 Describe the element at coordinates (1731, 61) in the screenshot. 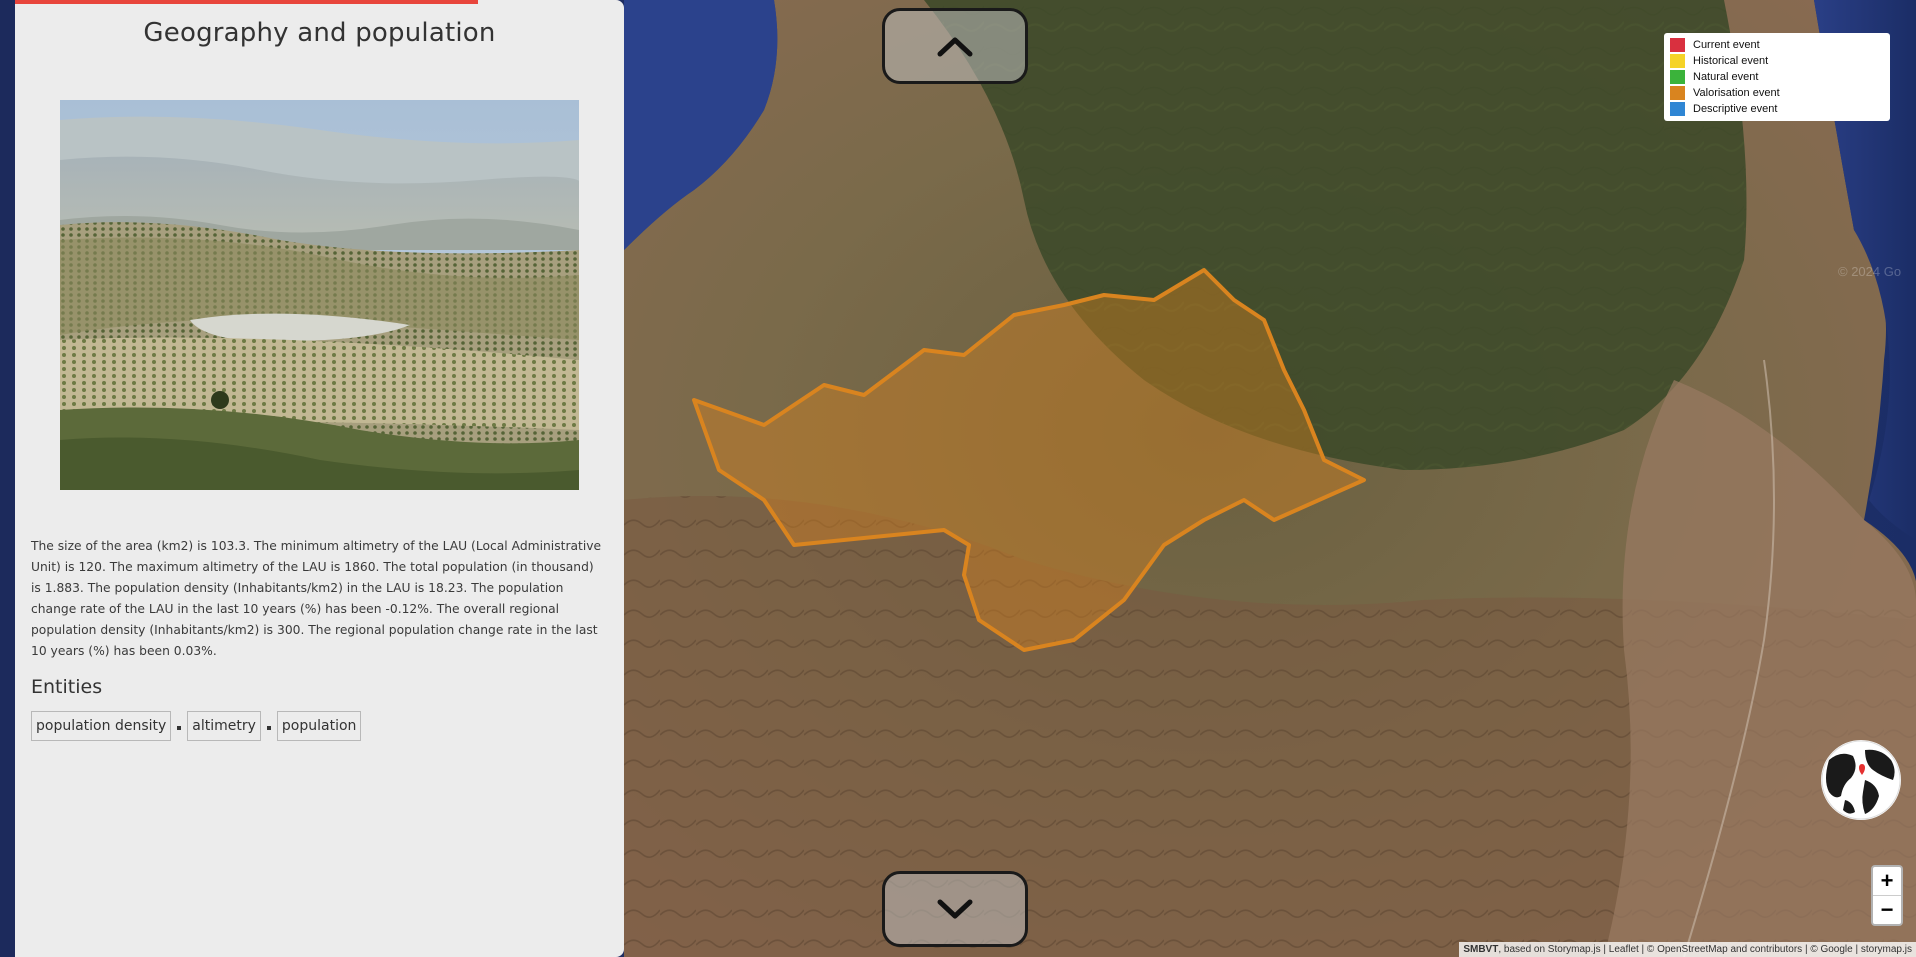

I see `legend-label: Historical event` at that location.